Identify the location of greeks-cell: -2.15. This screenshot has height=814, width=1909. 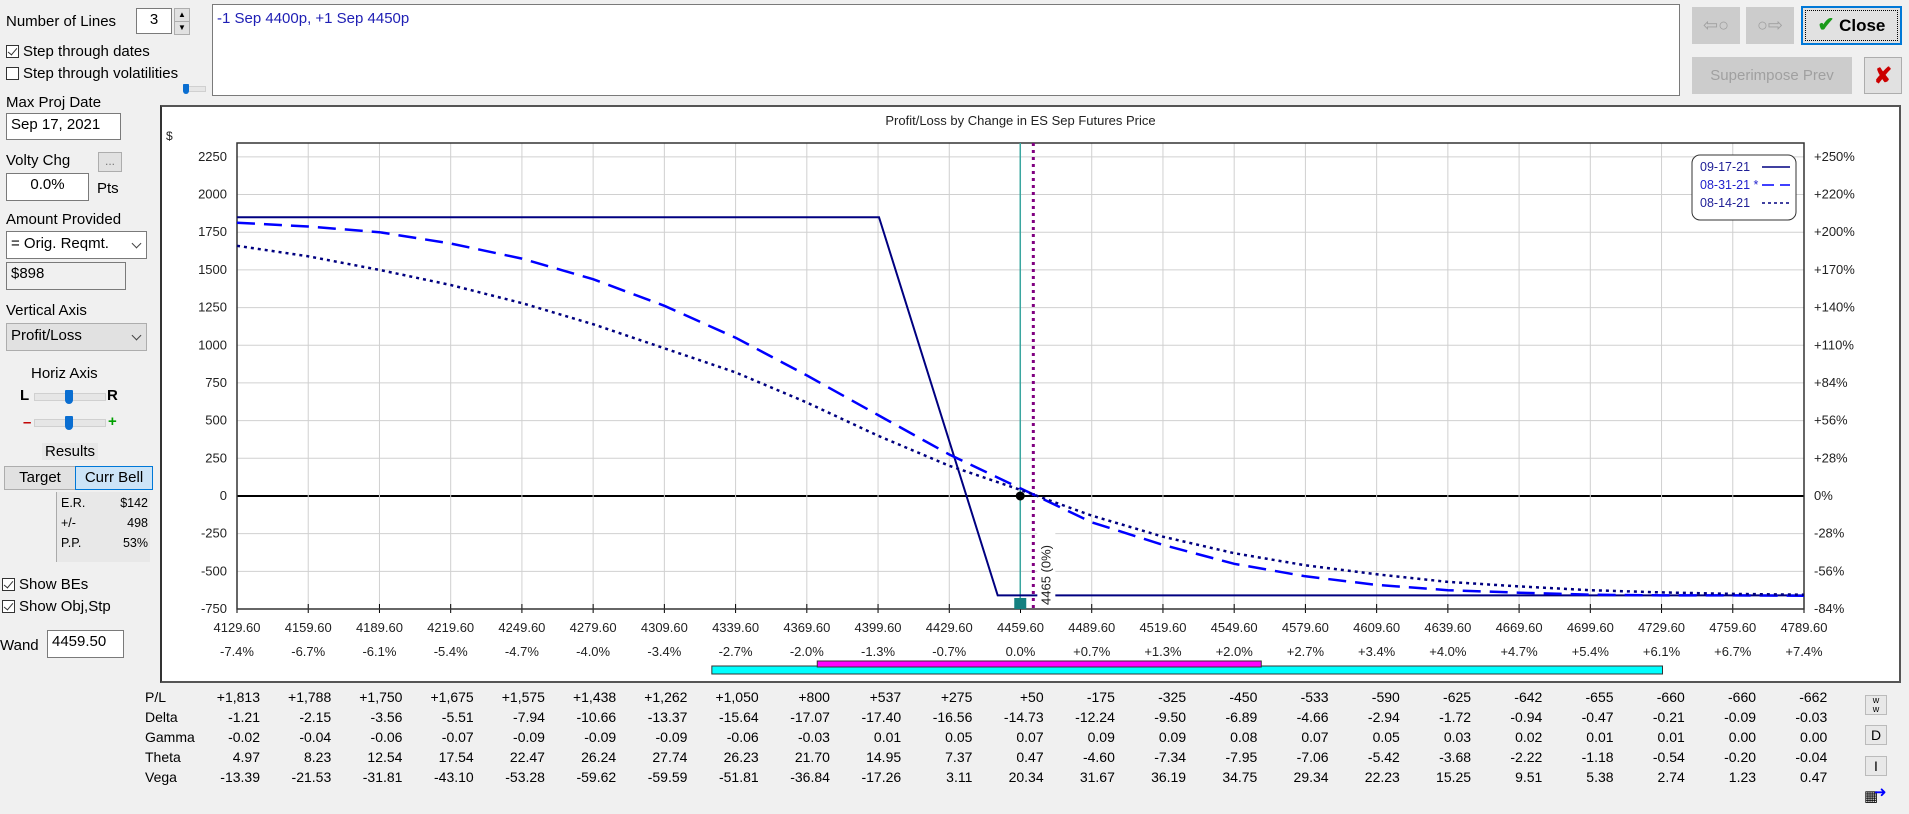
(315, 717).